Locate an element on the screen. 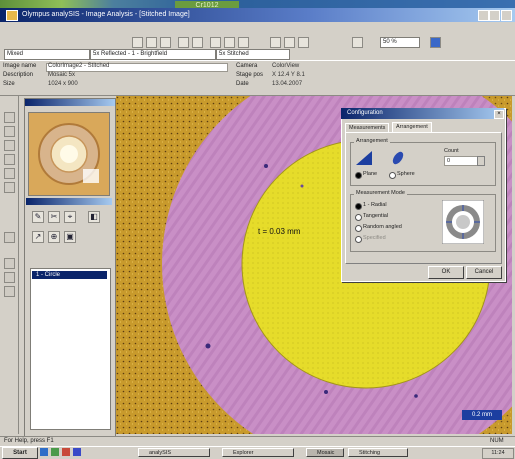 Image resolution: width=515 pixels, height=459 pixels. info-label-date: Date is located at coordinates (242, 84).